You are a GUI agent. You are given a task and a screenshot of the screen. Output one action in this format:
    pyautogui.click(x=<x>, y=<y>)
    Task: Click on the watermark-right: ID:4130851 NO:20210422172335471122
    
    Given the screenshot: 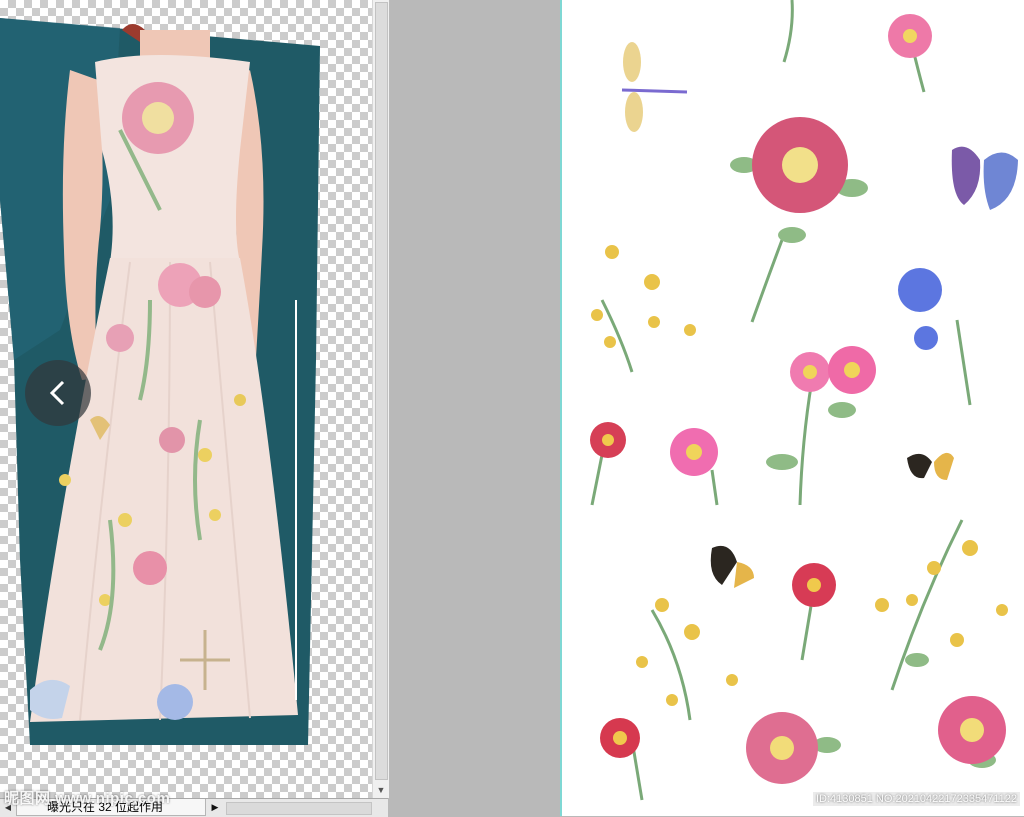 What is the action you would take?
    pyautogui.click(x=916, y=799)
    